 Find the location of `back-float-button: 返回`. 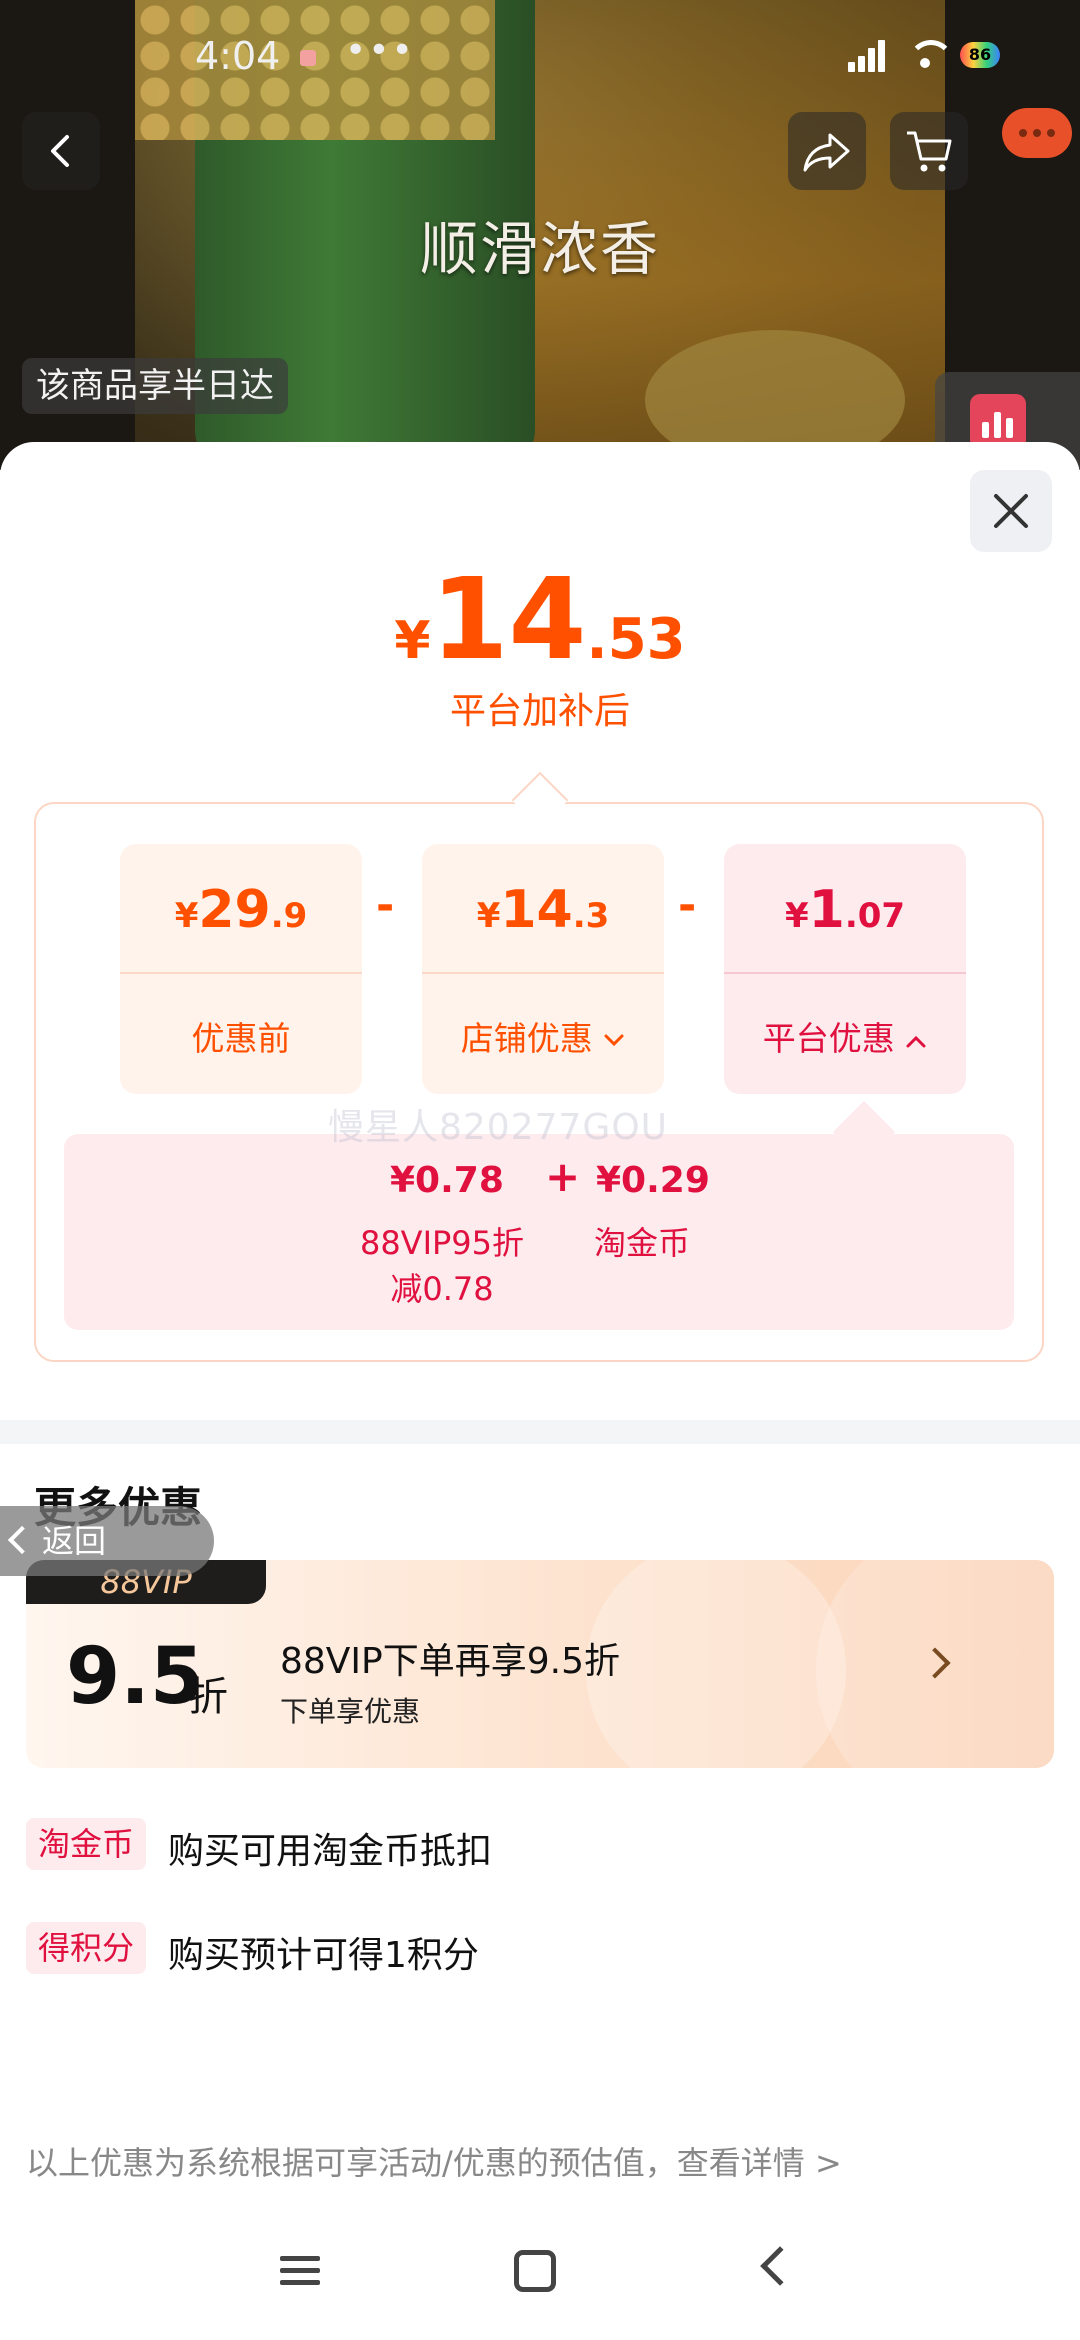

back-float-button: 返回 is located at coordinates (107, 1541).